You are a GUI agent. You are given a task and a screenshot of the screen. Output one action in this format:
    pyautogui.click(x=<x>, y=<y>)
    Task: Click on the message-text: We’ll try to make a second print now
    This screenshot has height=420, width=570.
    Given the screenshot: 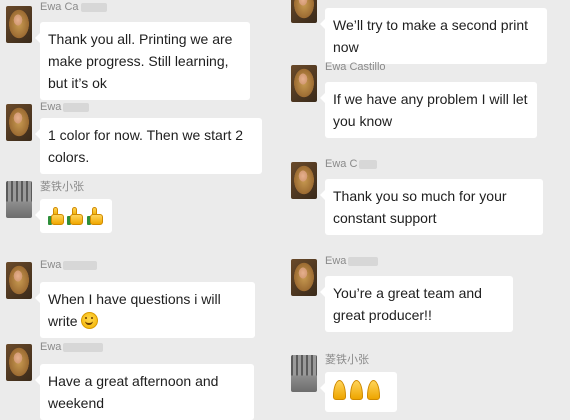 What is the action you would take?
    pyautogui.click(x=431, y=36)
    